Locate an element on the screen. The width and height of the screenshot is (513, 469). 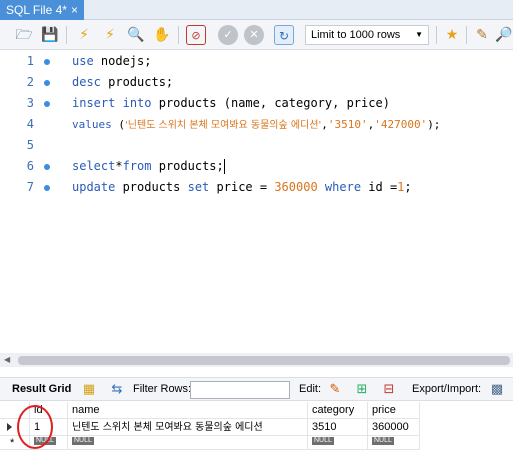
export-icon: ▩ is located at coordinates (497, 389).